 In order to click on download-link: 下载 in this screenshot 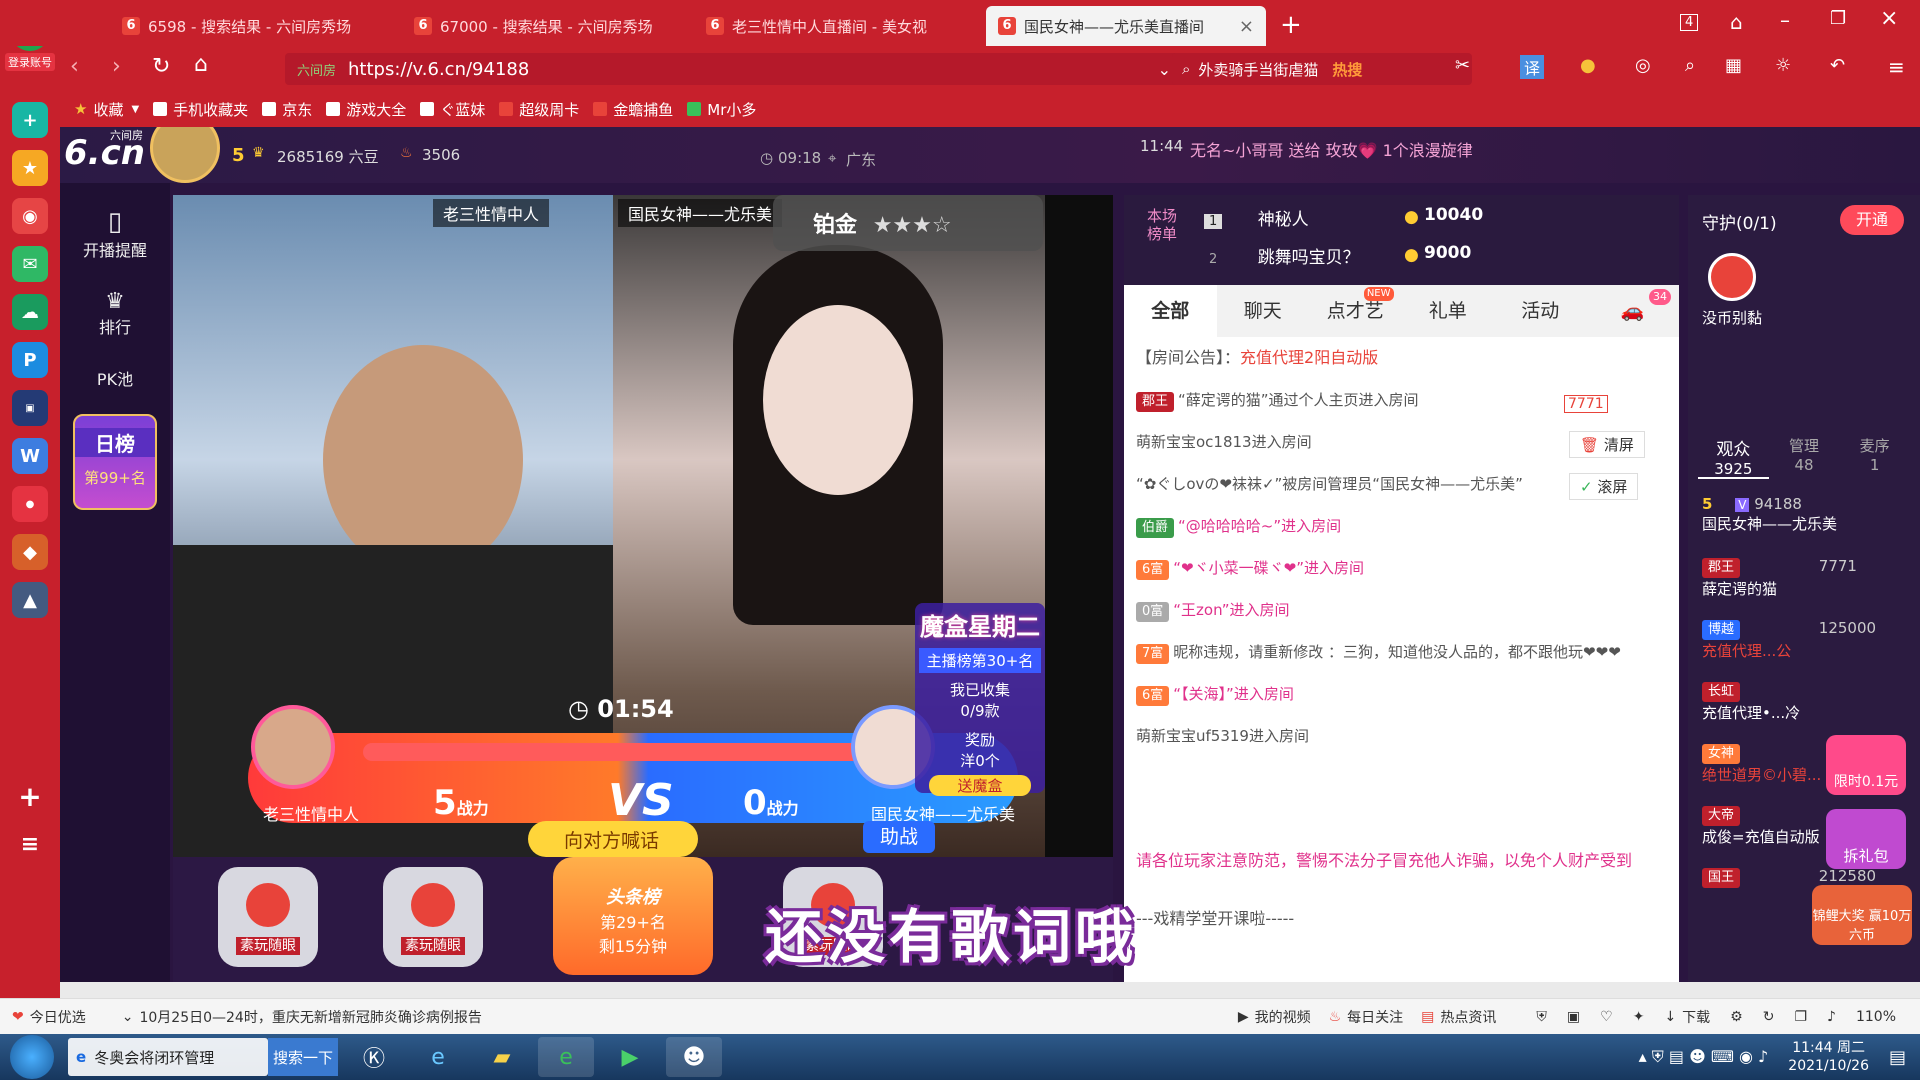, I will do `click(1696, 1017)`.